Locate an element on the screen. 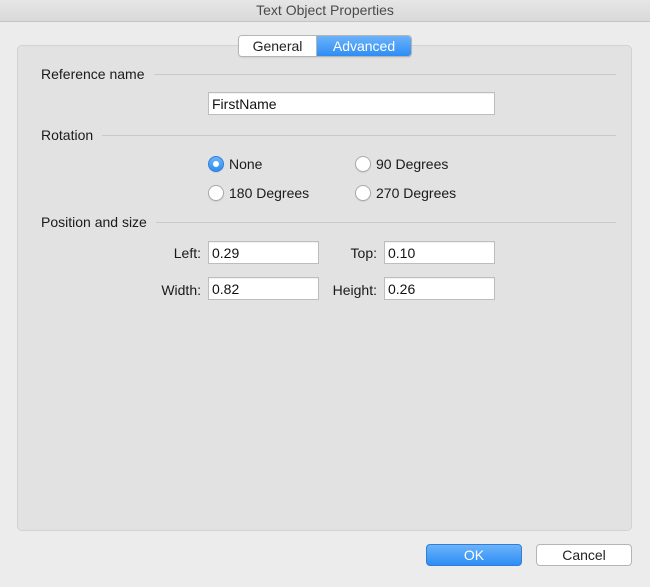 This screenshot has height=587, width=650. tab-general: General is located at coordinates (278, 46).